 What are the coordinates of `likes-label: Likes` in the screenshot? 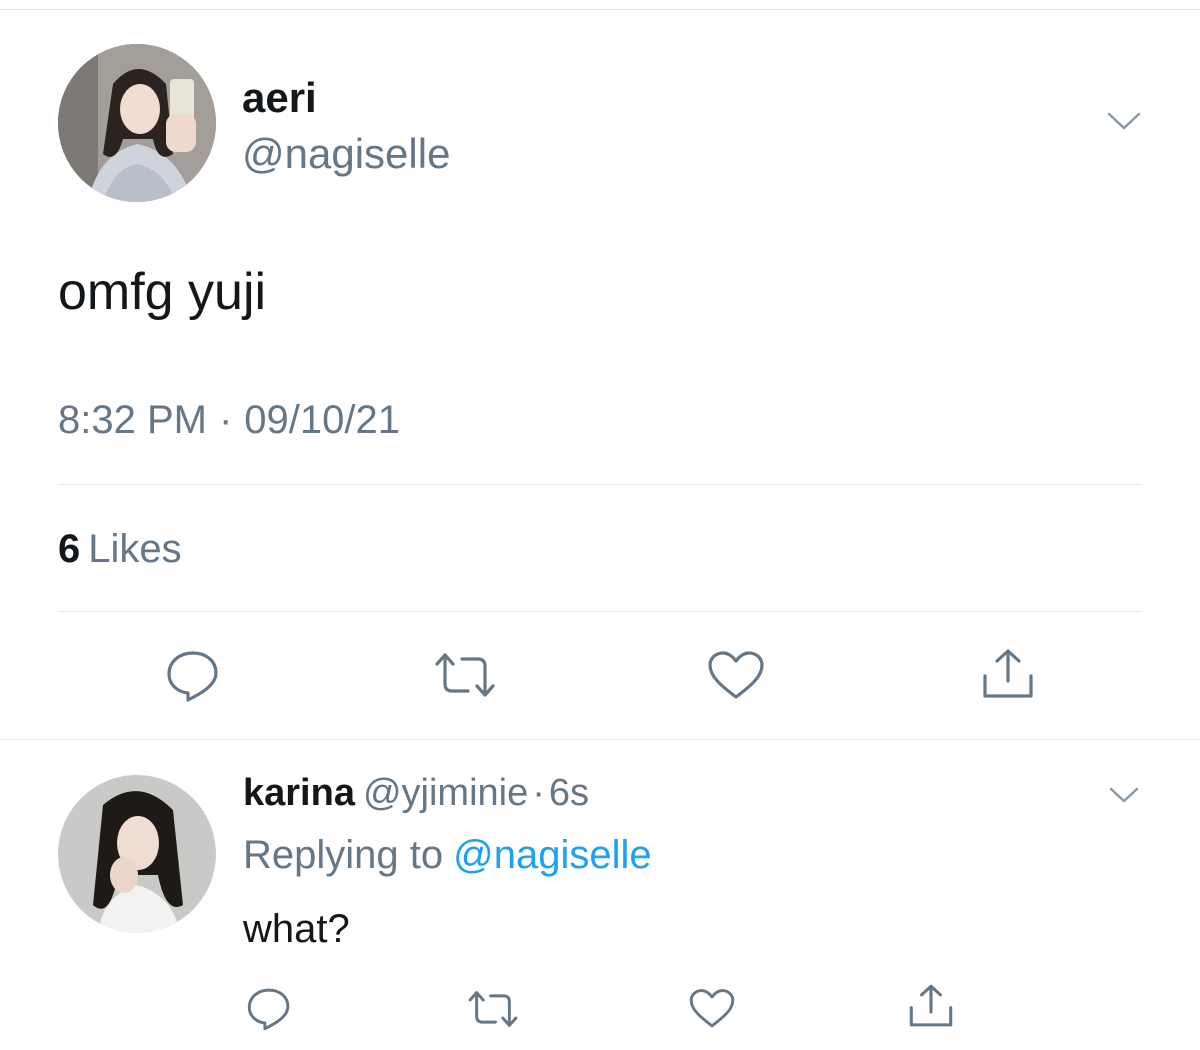 It's located at (135, 549).